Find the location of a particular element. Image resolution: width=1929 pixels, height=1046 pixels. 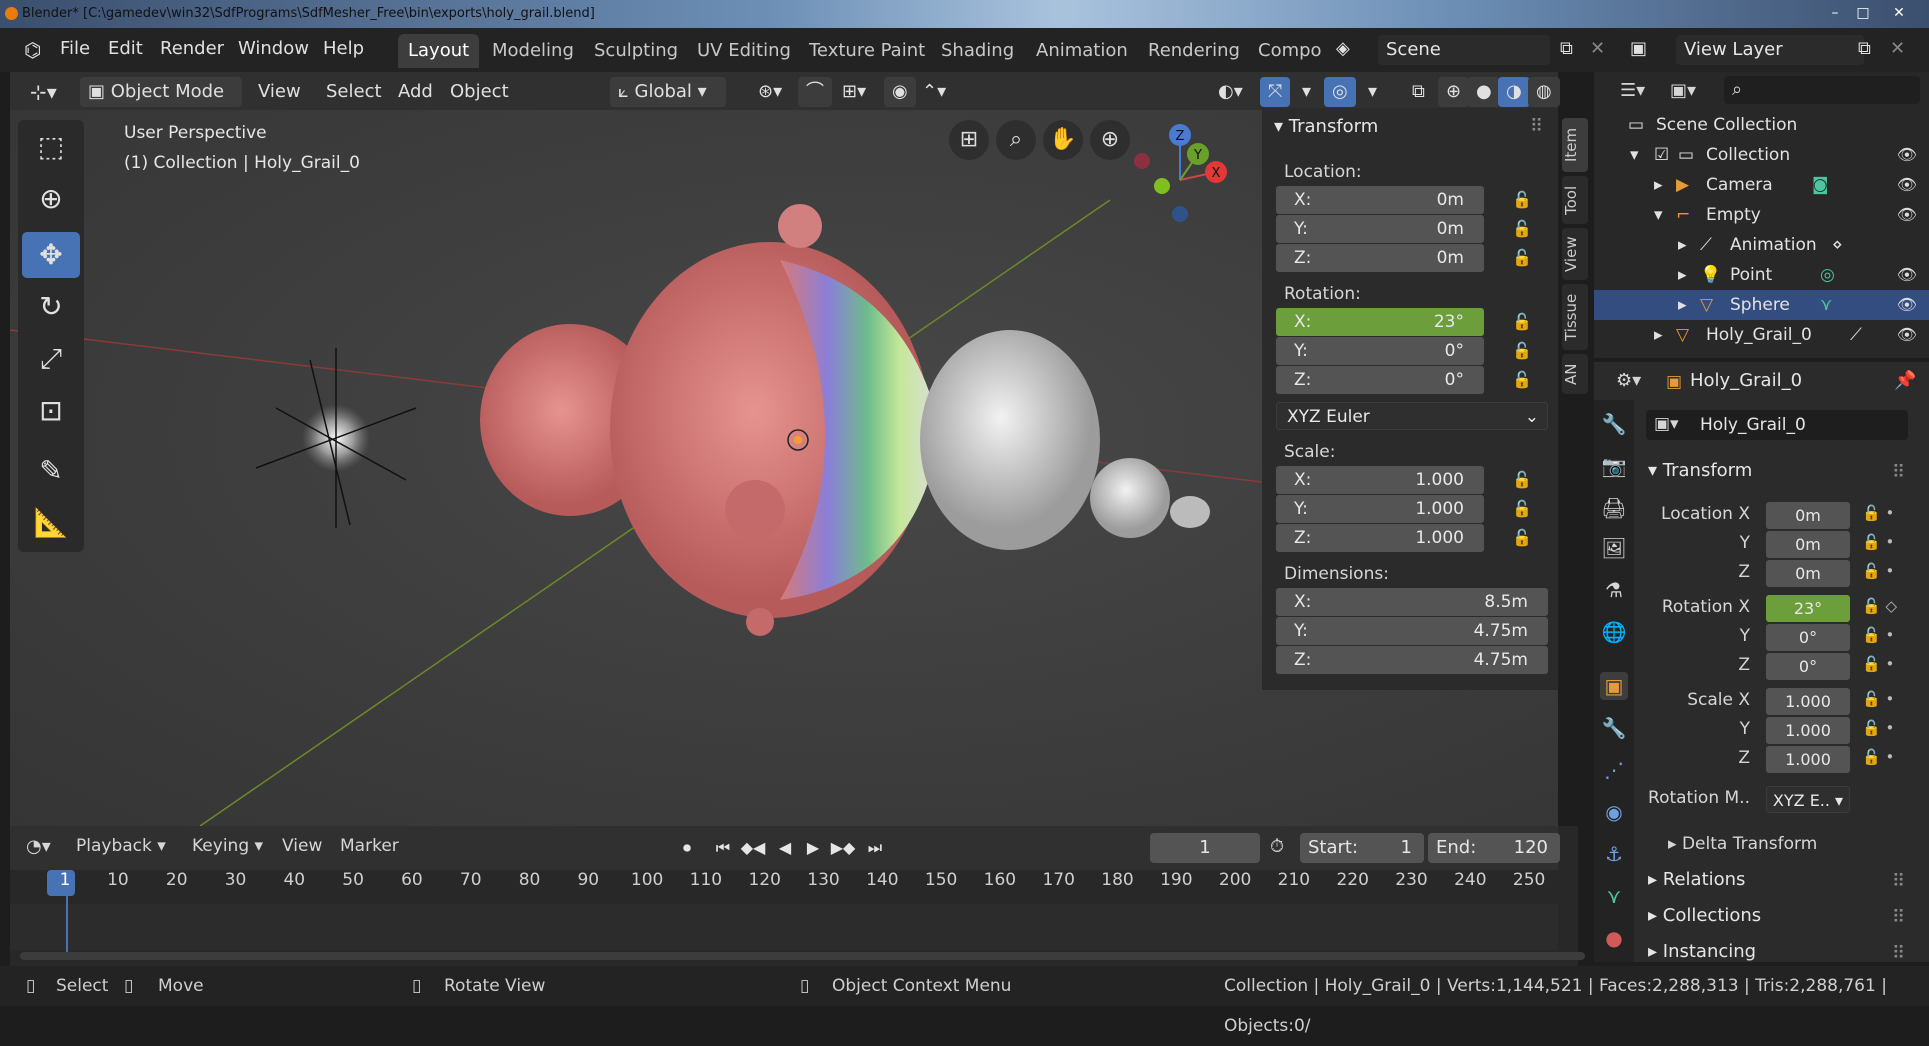

particles-tab-icon: ⋰ is located at coordinates (1614, 770).